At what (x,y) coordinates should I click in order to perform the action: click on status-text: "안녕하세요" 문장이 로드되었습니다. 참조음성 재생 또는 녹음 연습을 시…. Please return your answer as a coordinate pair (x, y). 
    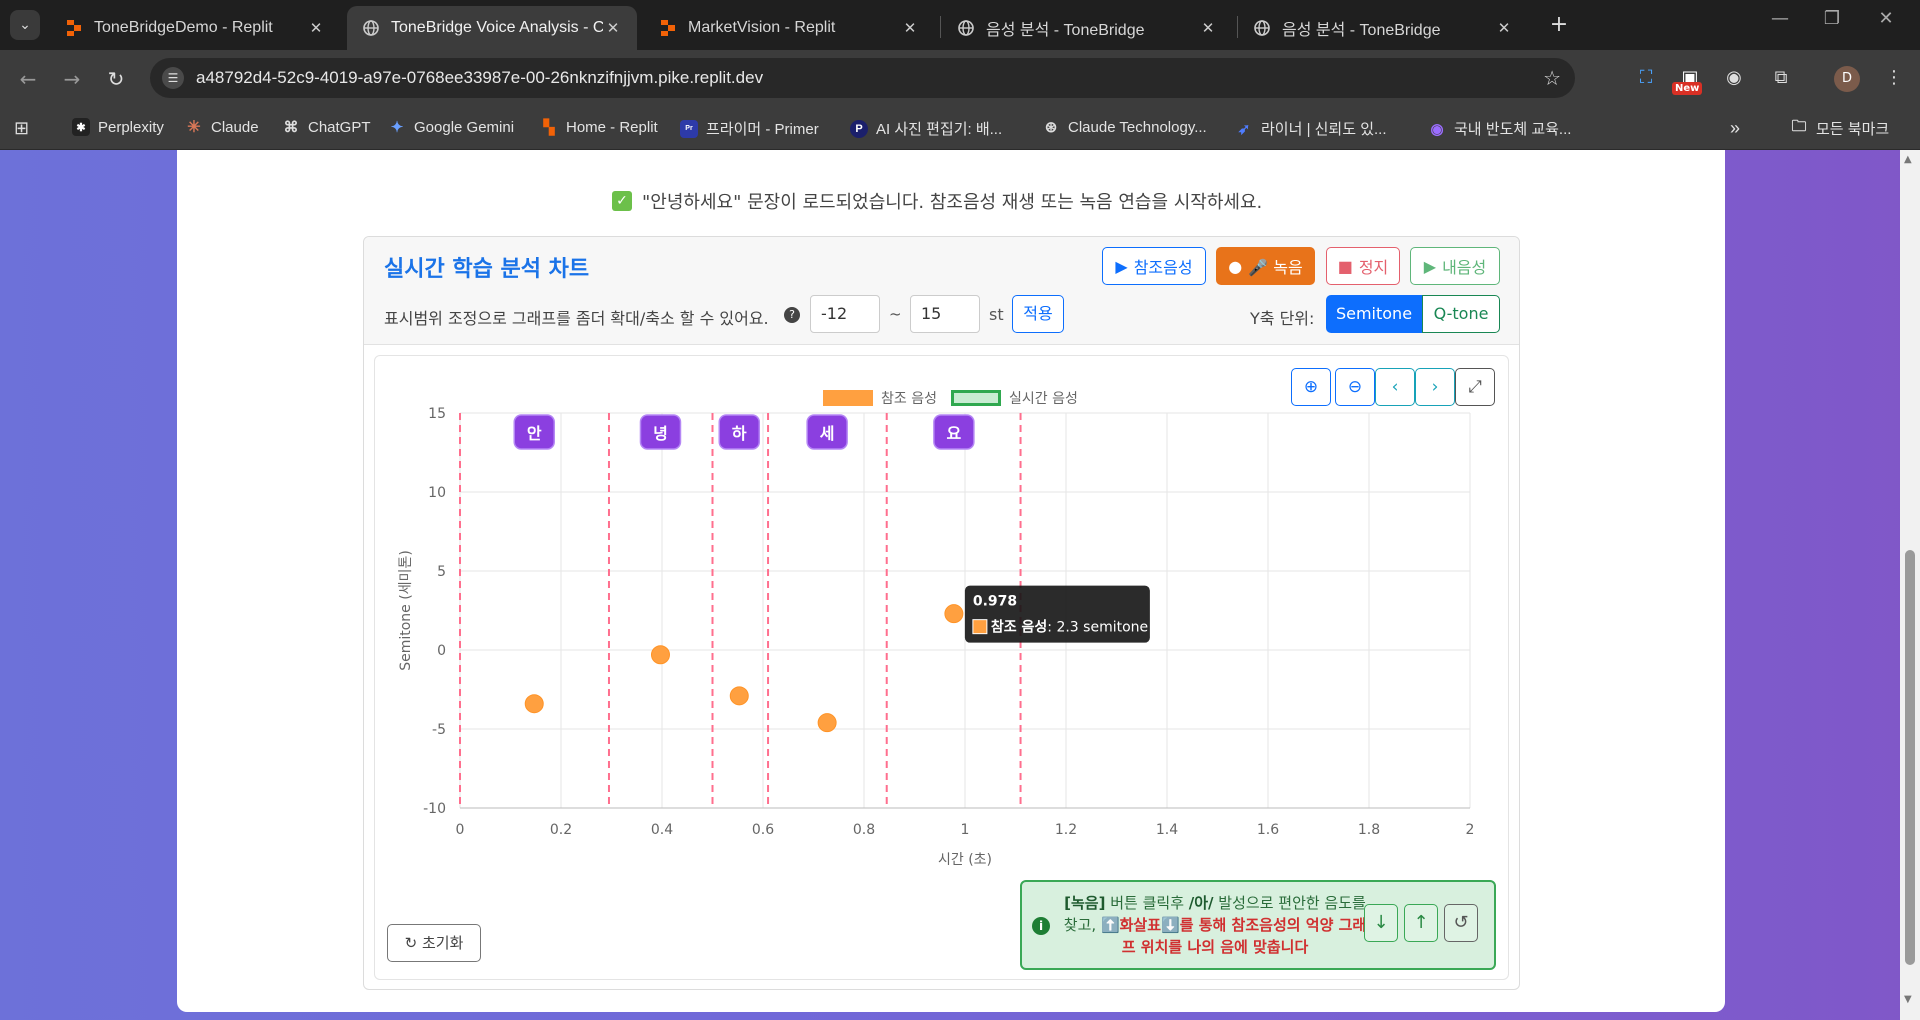
    Looking at the image, I should click on (952, 202).